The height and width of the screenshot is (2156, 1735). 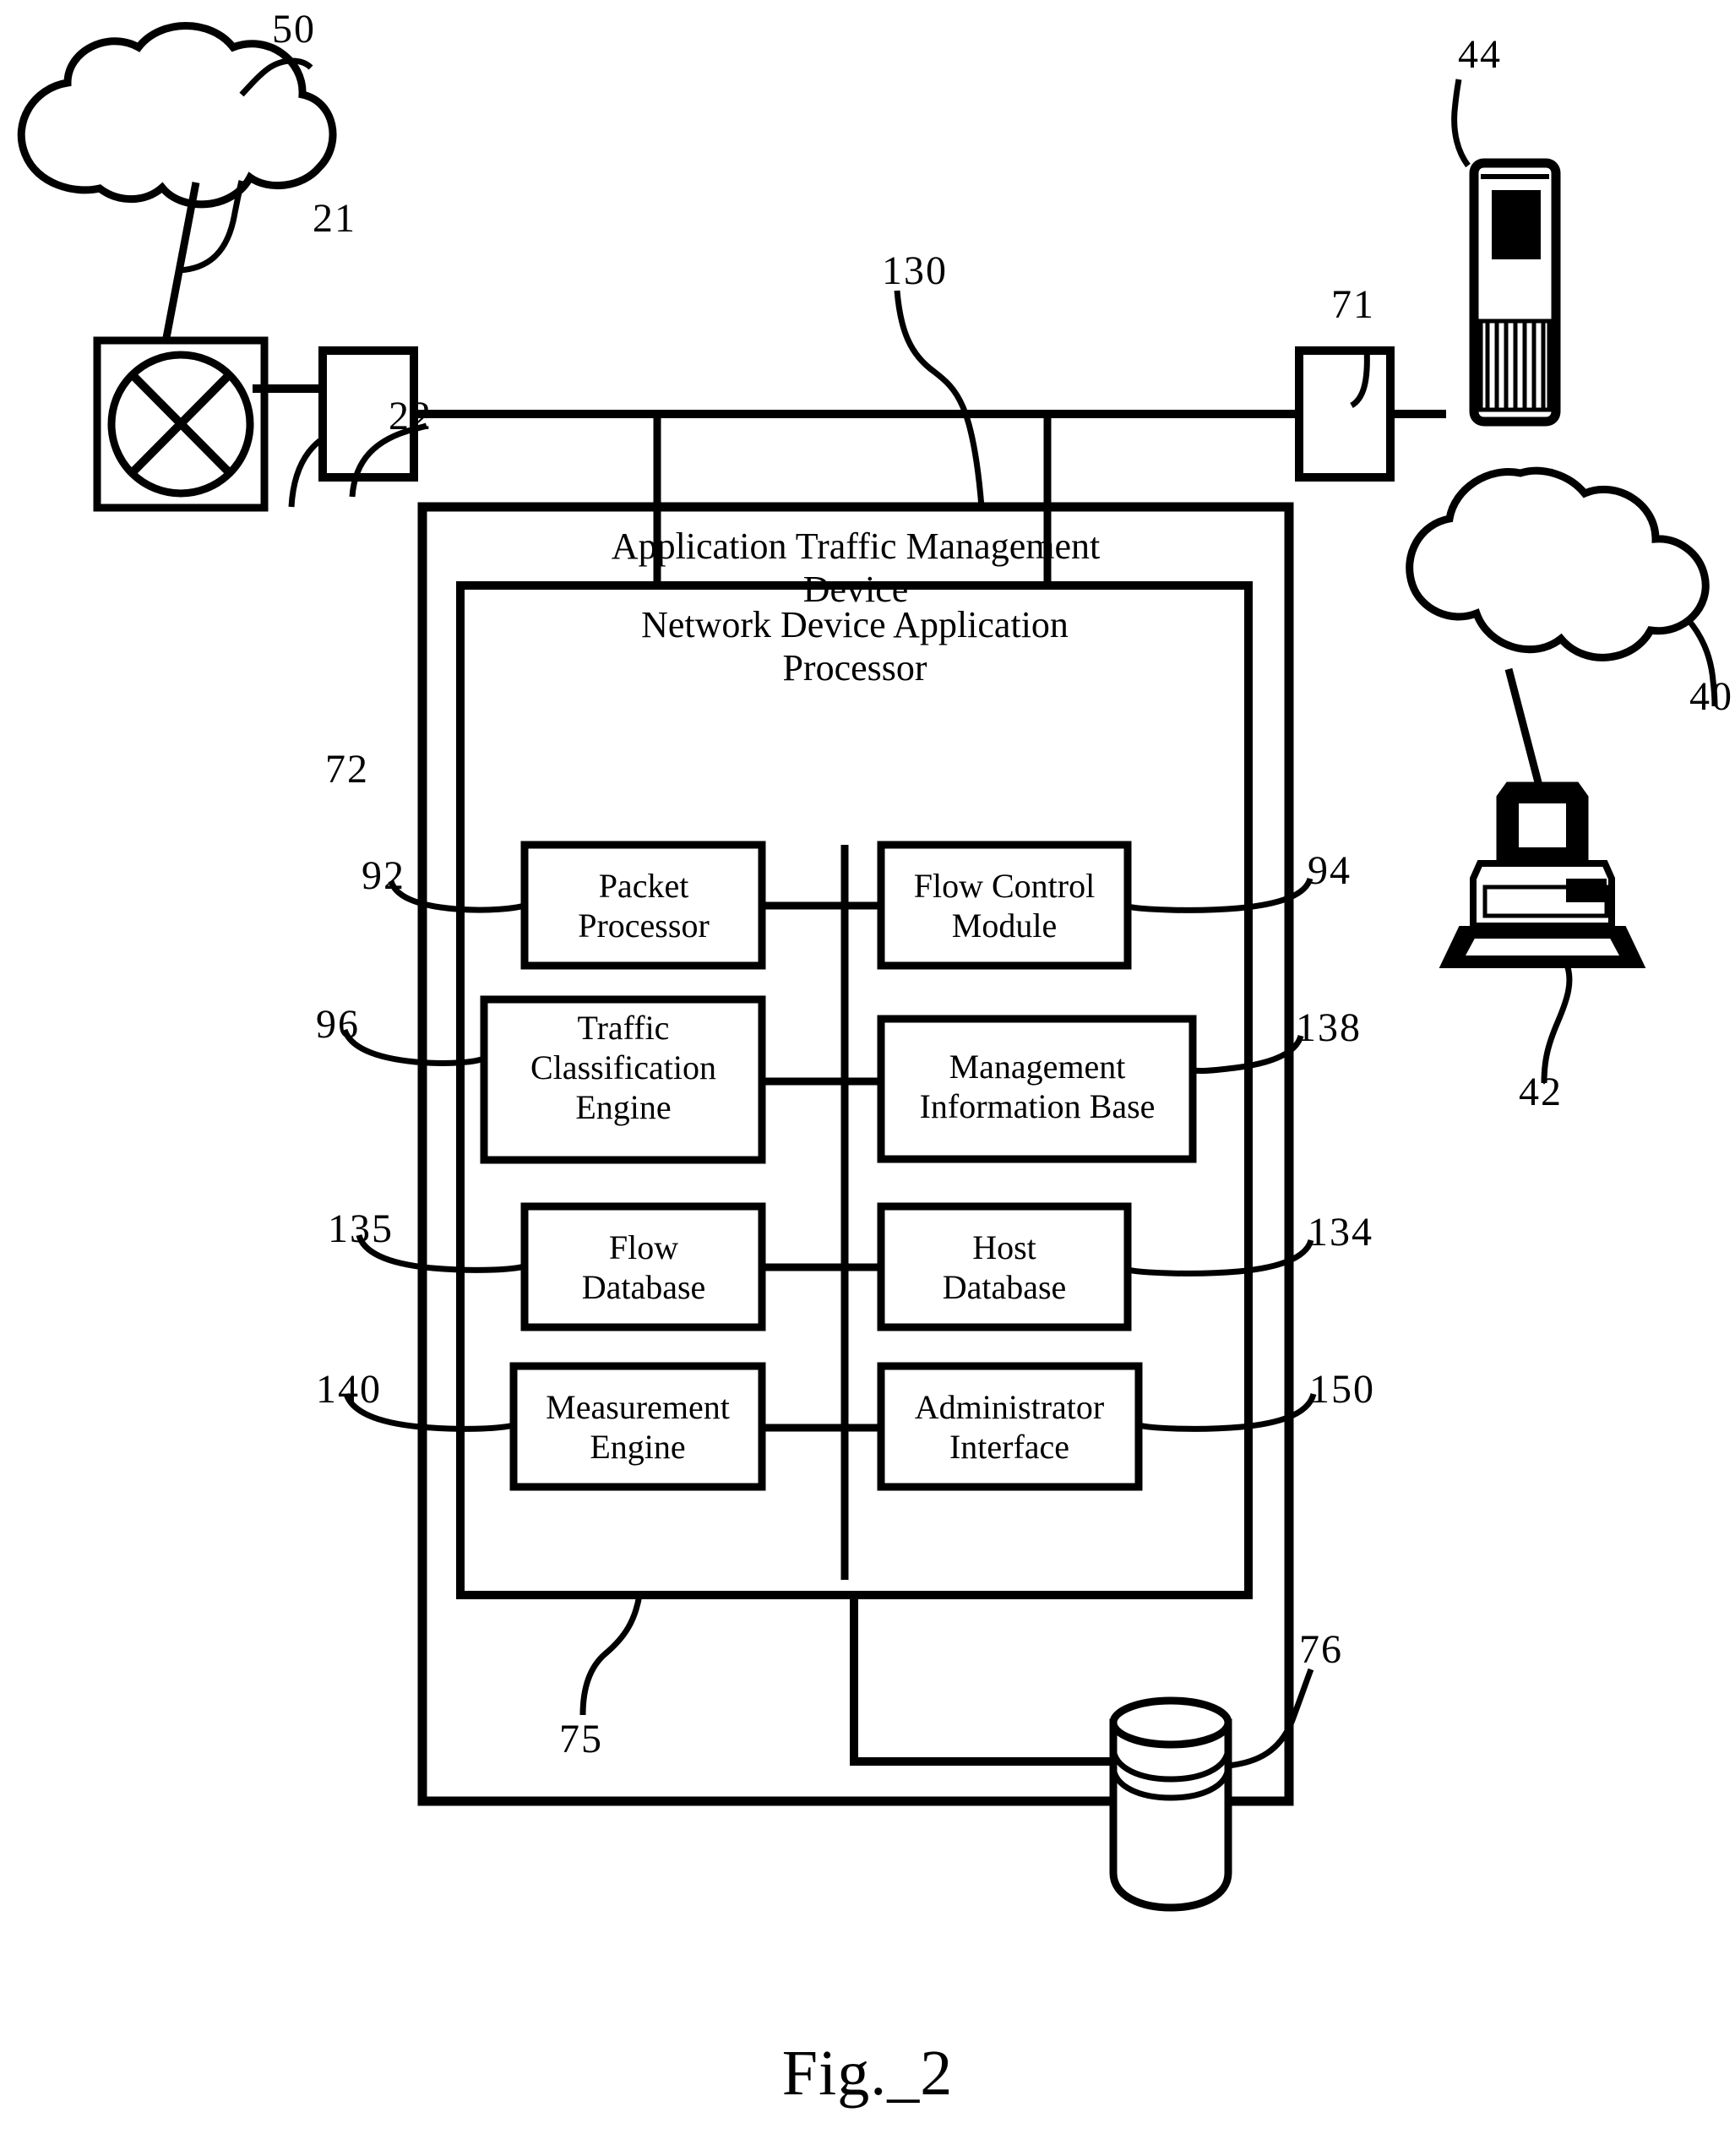 I want to click on processor-title-line-1: Network Device Application, so click(x=855, y=624).